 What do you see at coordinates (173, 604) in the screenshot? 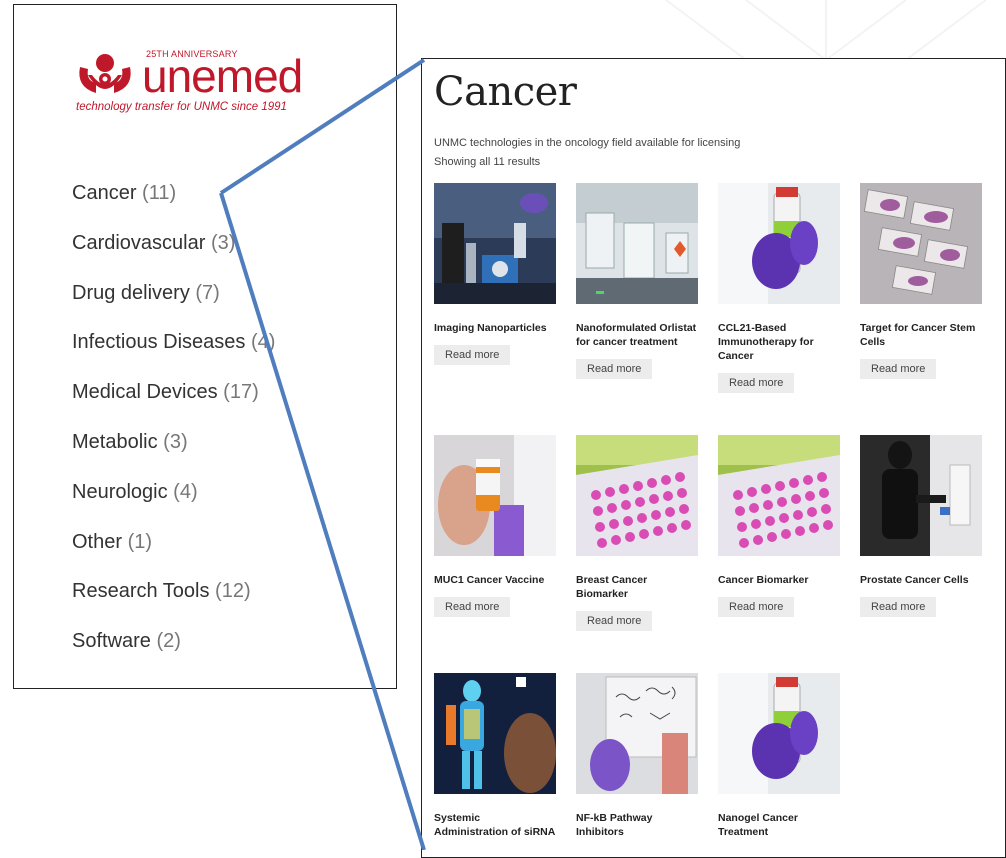
I see `category-item-research-tools: Research Tools (12)` at bounding box center [173, 604].